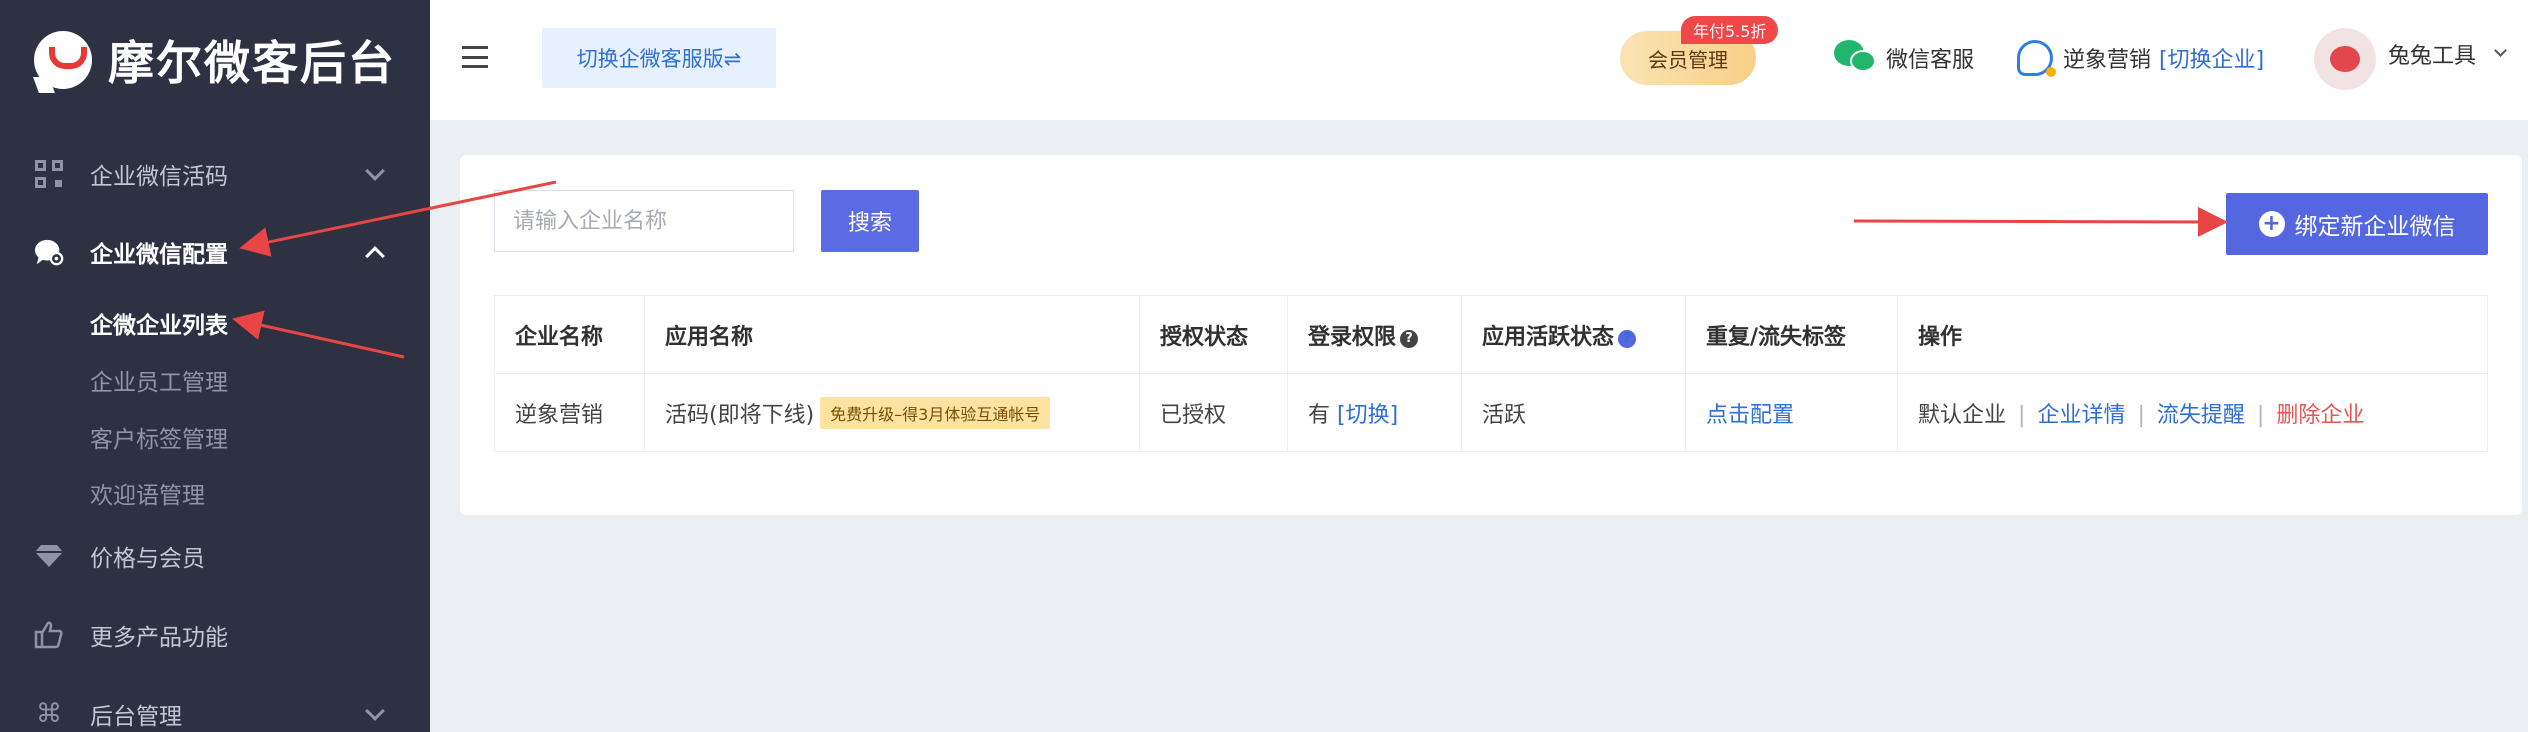  Describe the element at coordinates (2036, 58) in the screenshot. I see `company-chat-icon` at that location.